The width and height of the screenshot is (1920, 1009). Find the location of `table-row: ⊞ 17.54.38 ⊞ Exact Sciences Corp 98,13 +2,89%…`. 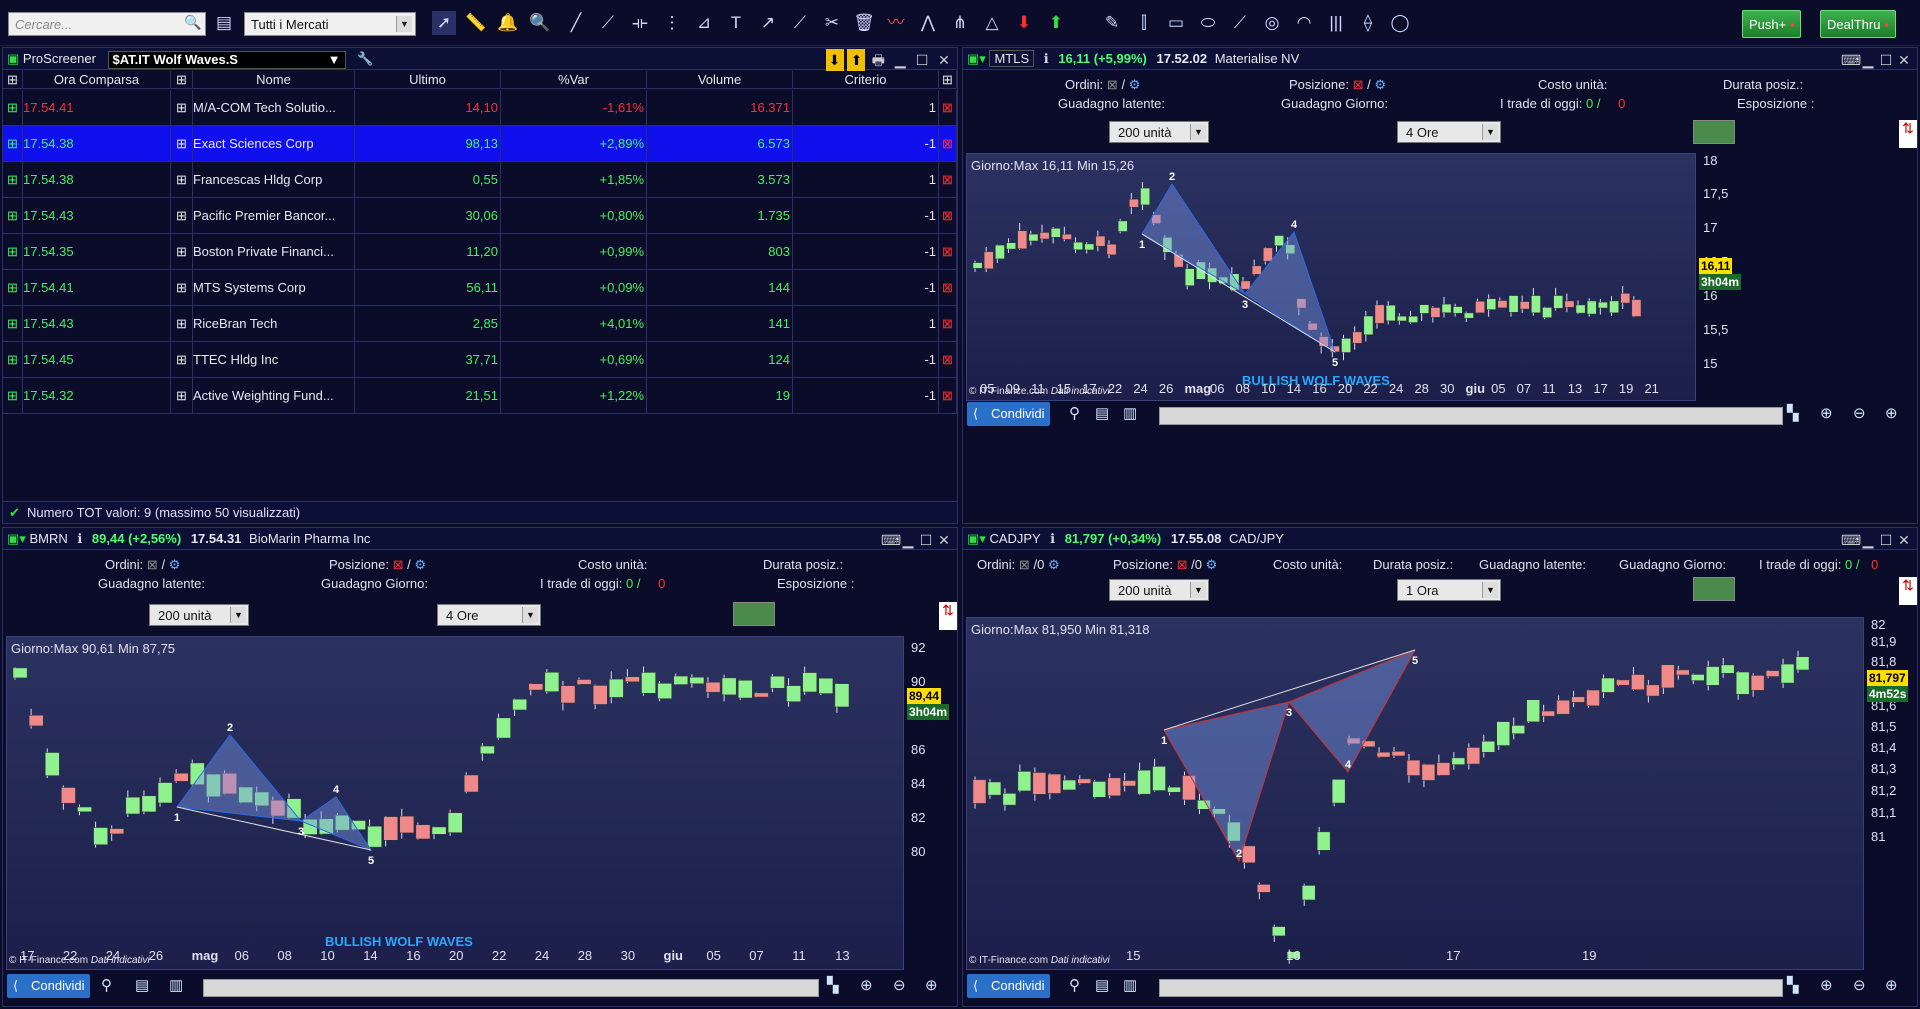

table-row: ⊞ 17.54.38 ⊞ Exact Sciences Corp 98,13 +2,89%… is located at coordinates (480, 144).